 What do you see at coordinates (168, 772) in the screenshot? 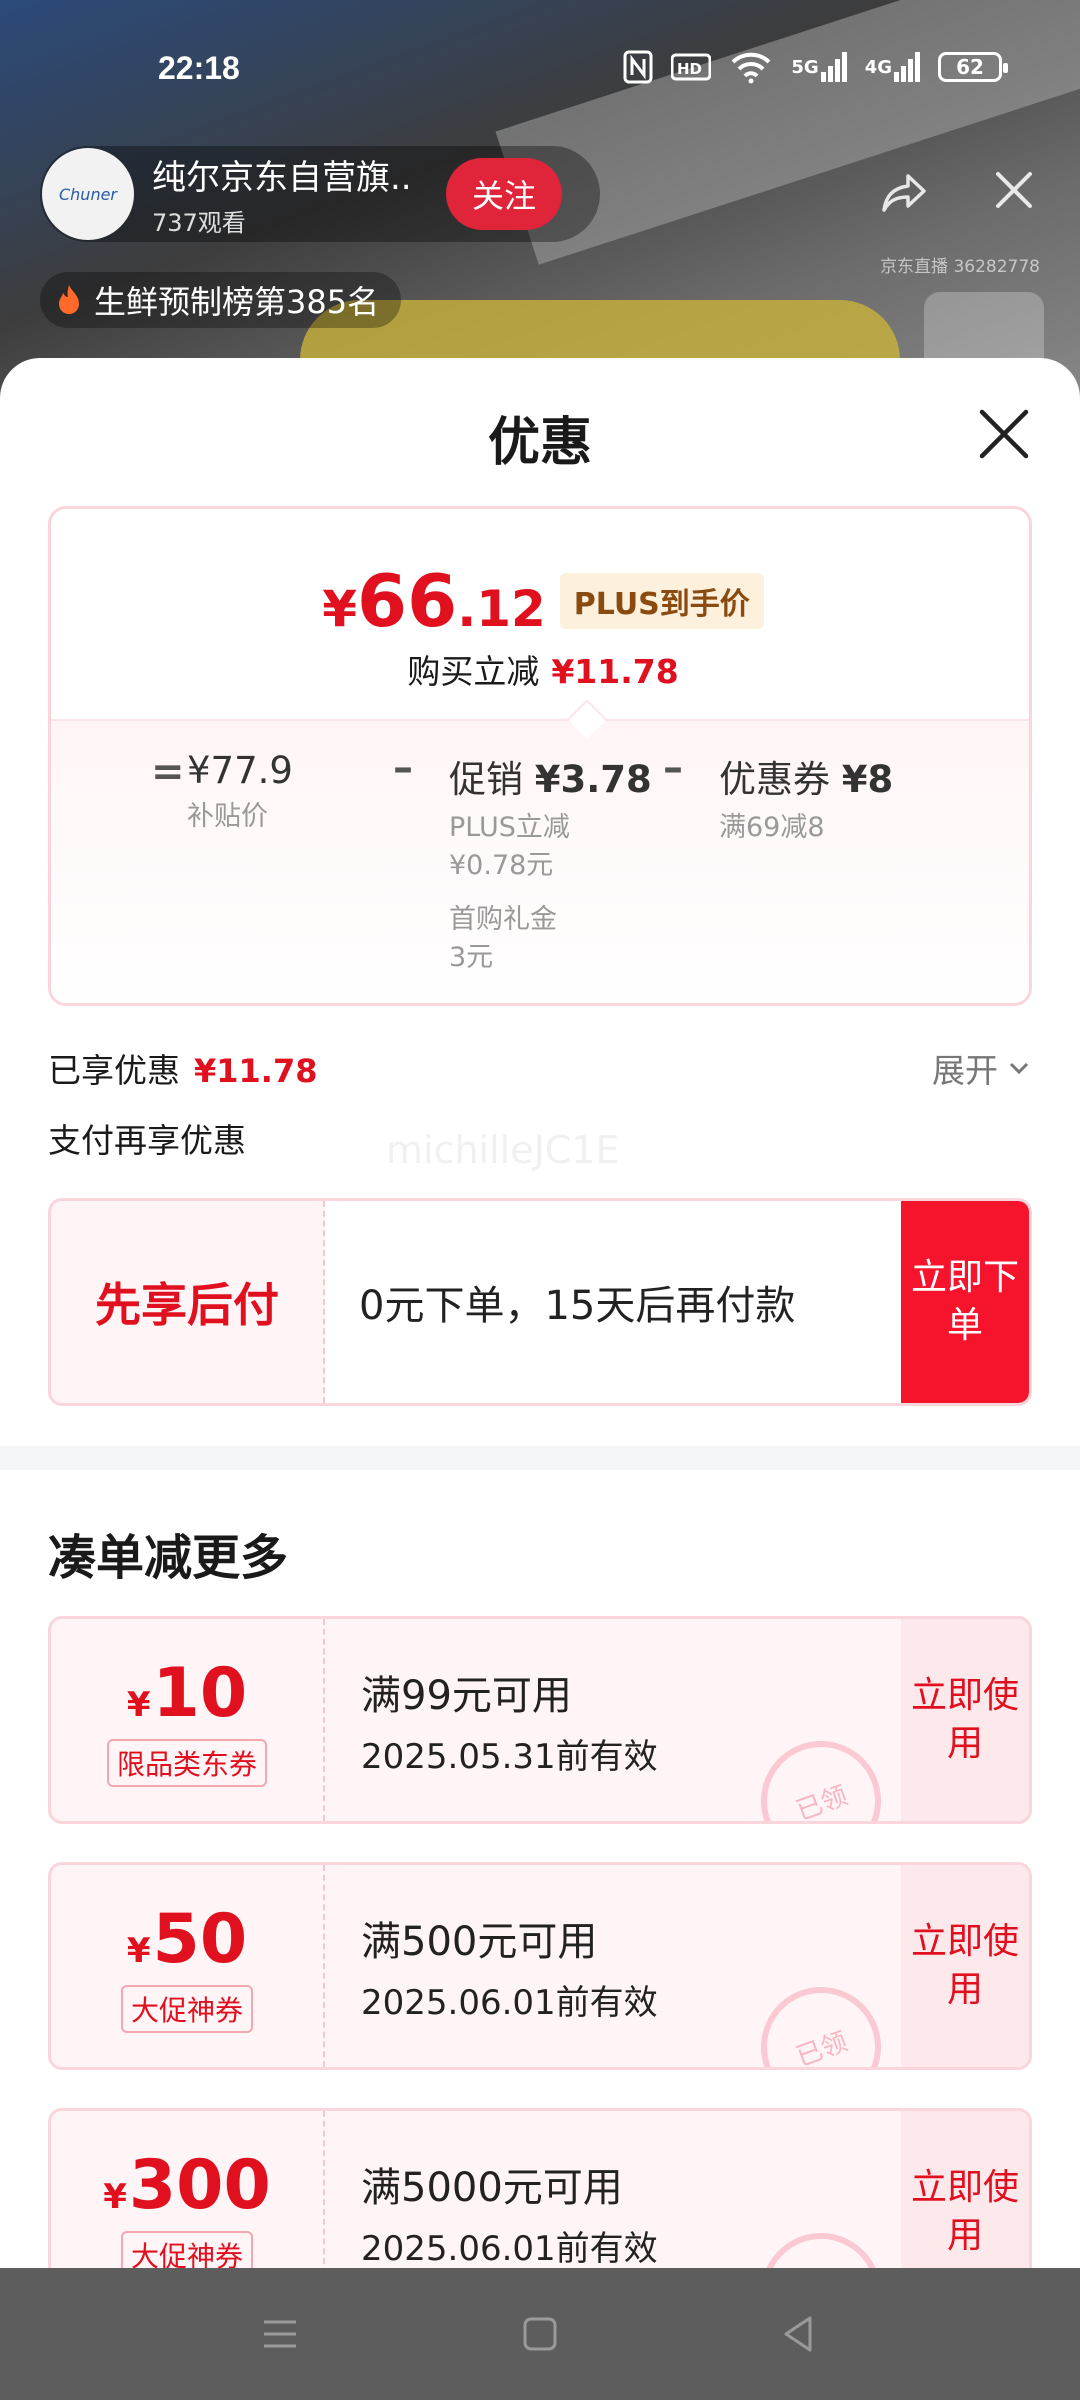
I see `equals-sign: =` at bounding box center [168, 772].